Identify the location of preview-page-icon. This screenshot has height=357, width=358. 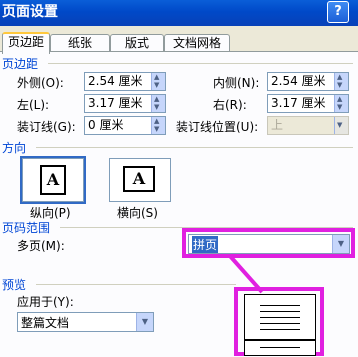
(280, 325).